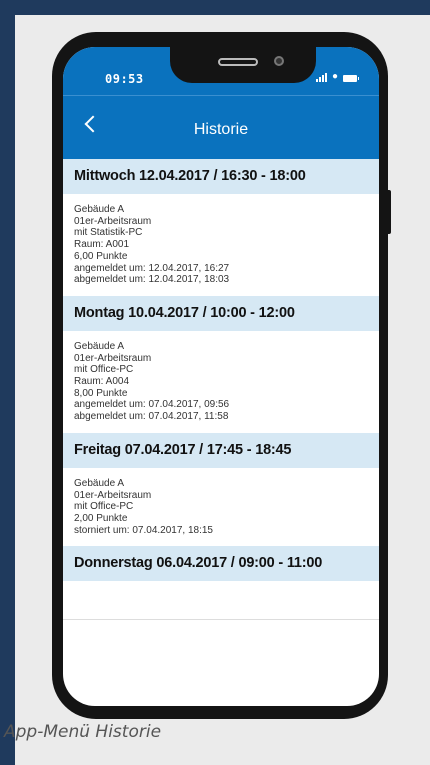 The image size is (430, 765). I want to click on divider, so click(221, 619).